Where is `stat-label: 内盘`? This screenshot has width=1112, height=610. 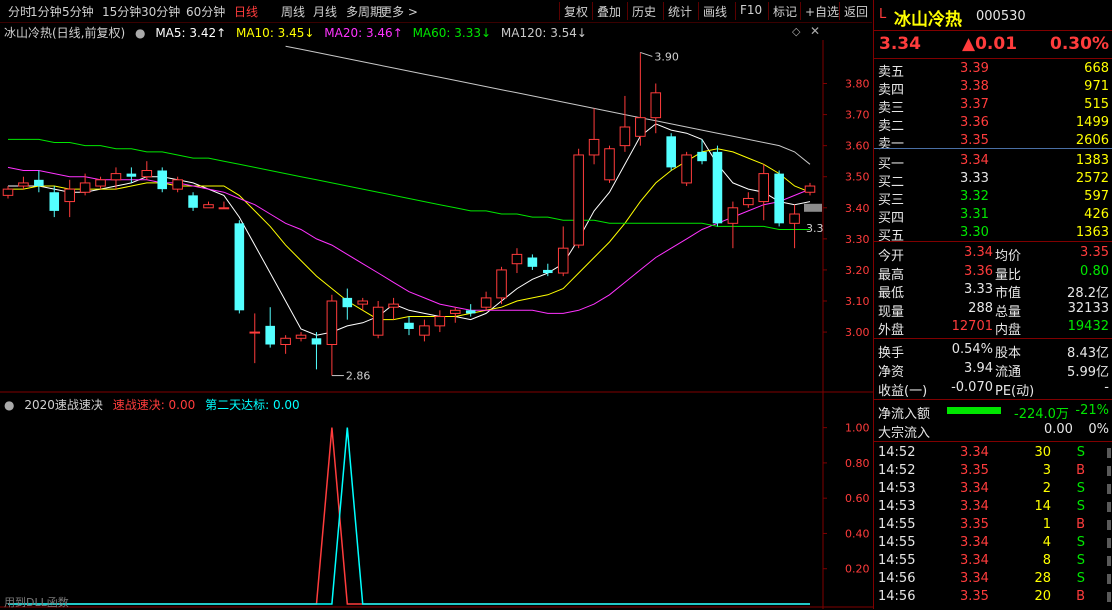 stat-label: 内盘 is located at coordinates (1008, 330).